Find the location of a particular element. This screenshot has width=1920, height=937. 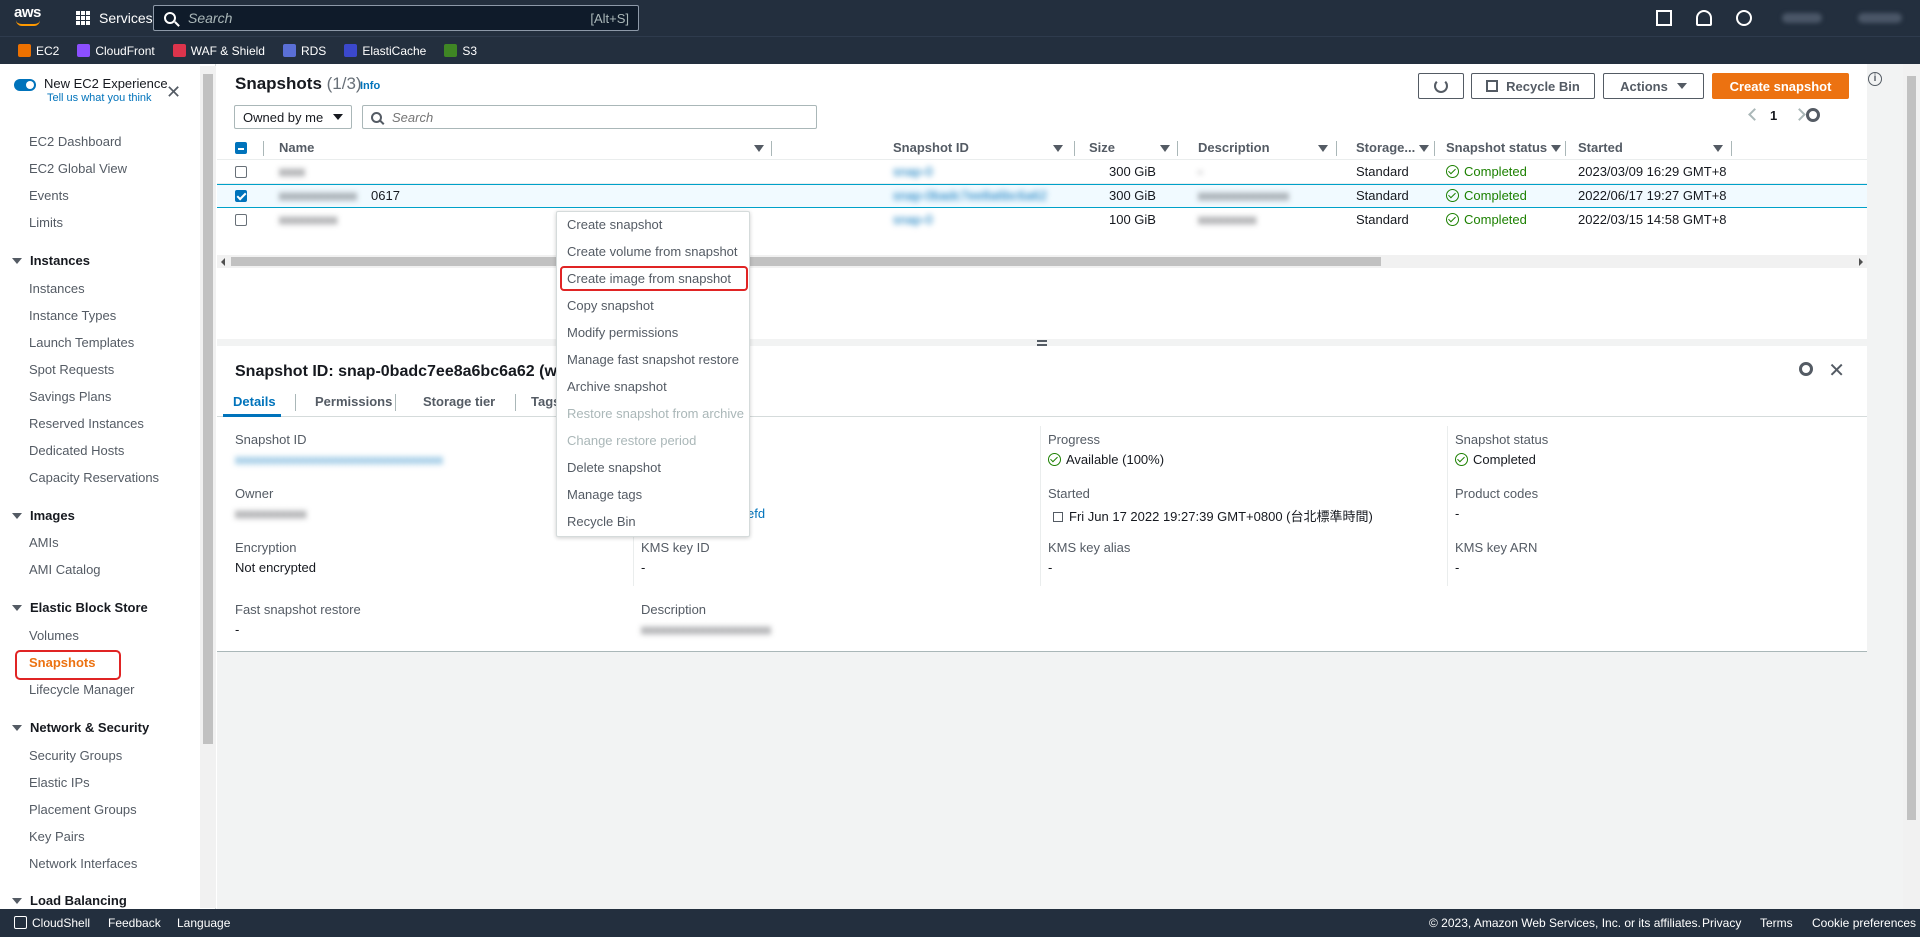

create-snapshot-button: Create snapshot is located at coordinates (1780, 86).